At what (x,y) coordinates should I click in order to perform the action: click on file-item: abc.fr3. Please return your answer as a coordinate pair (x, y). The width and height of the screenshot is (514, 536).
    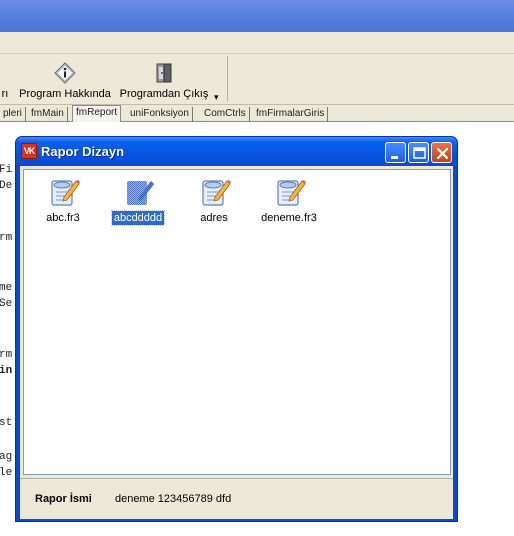
    Looking at the image, I should click on (63, 203).